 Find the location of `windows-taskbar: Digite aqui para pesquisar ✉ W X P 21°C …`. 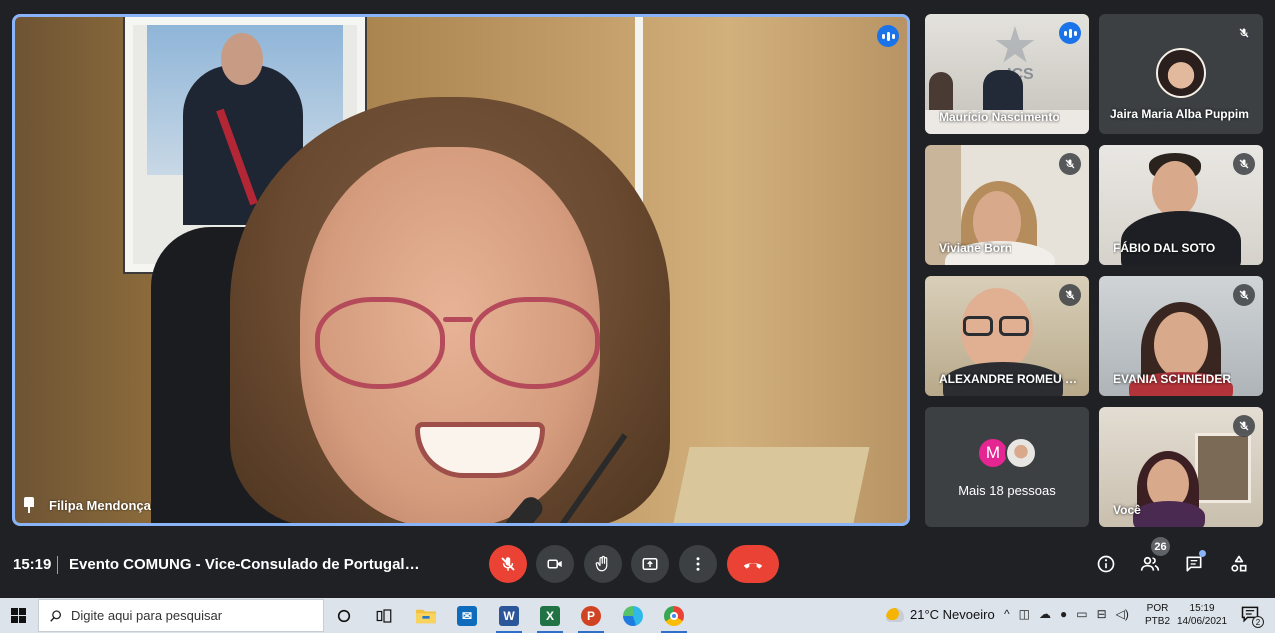

windows-taskbar: Digite aqui para pesquisar ✉ W X P 21°C … is located at coordinates (637, 615).